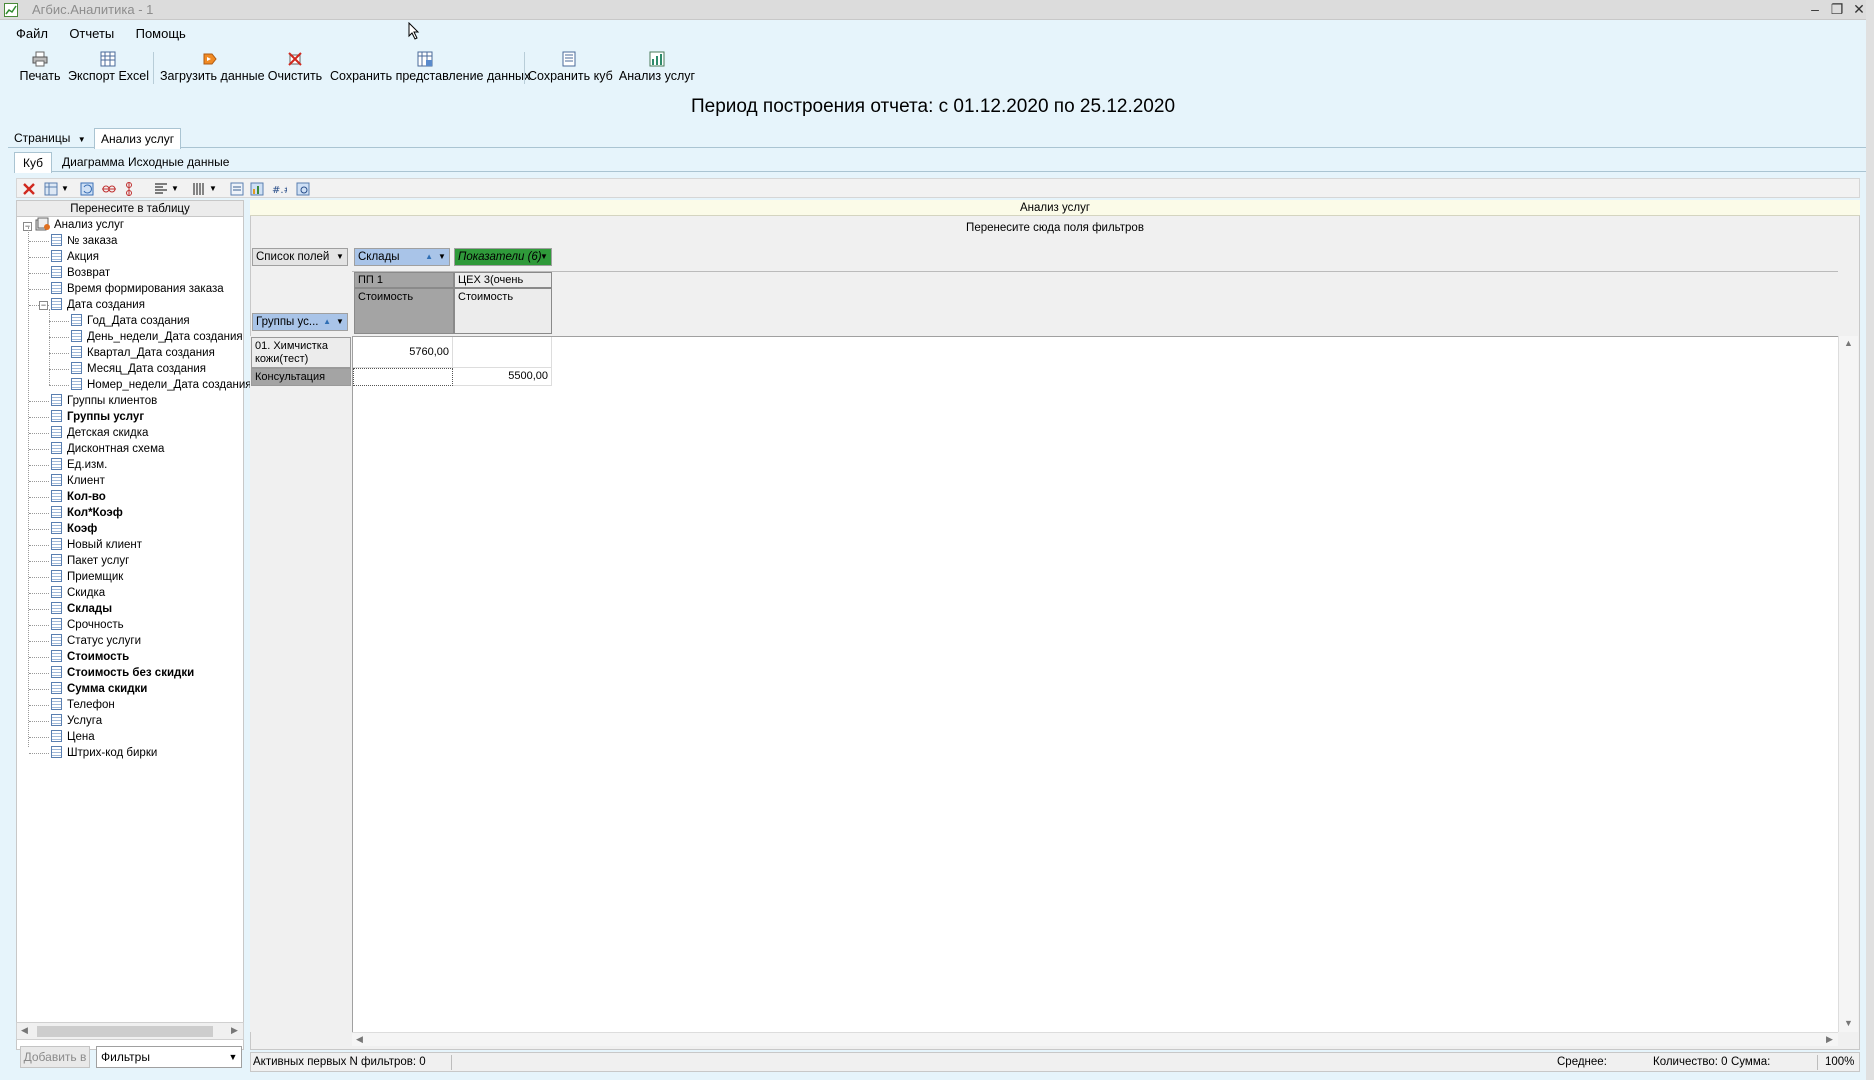 The width and height of the screenshot is (1874, 1080). What do you see at coordinates (404, 280) in the screenshot?
I see `column-header-warehouse-1: ПП 1` at bounding box center [404, 280].